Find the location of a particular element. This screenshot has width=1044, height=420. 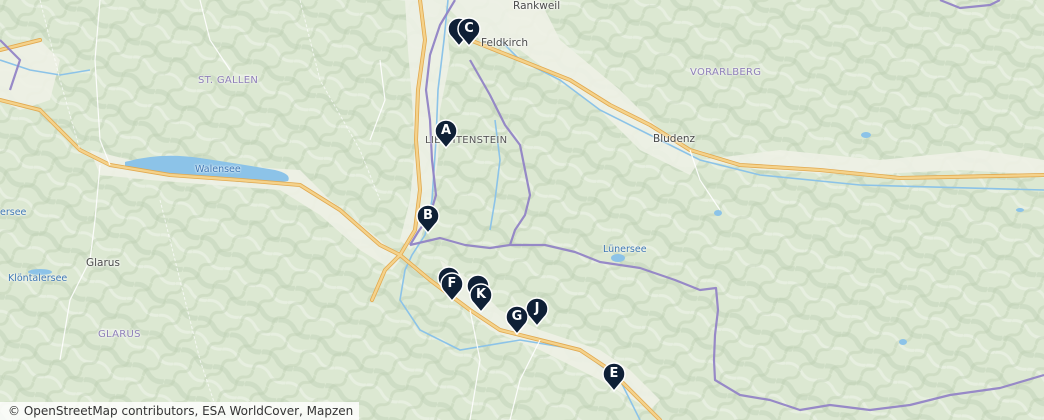

label-feldkirch: Feldkirch is located at coordinates (505, 43).